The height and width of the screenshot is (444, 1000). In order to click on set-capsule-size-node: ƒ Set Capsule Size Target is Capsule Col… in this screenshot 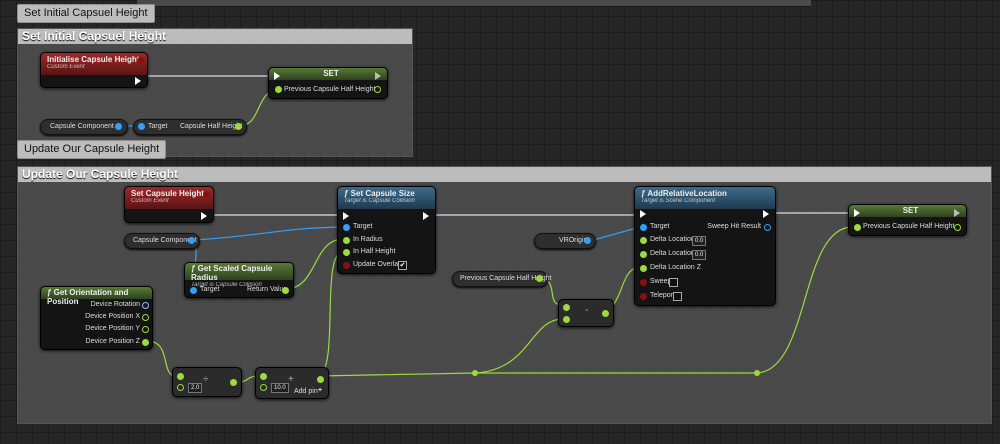, I will do `click(386, 230)`.